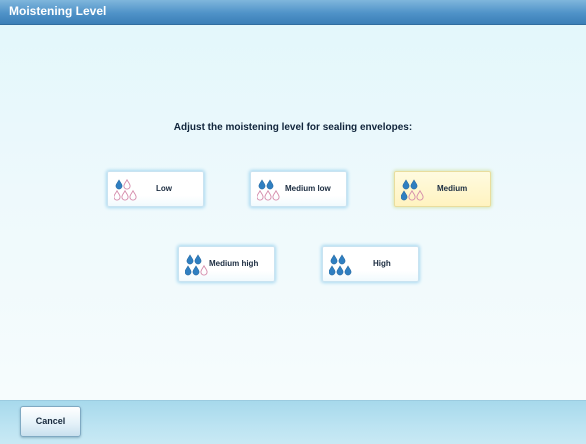 The width and height of the screenshot is (586, 444). I want to click on window-title: Moistening Level, so click(58, 11).